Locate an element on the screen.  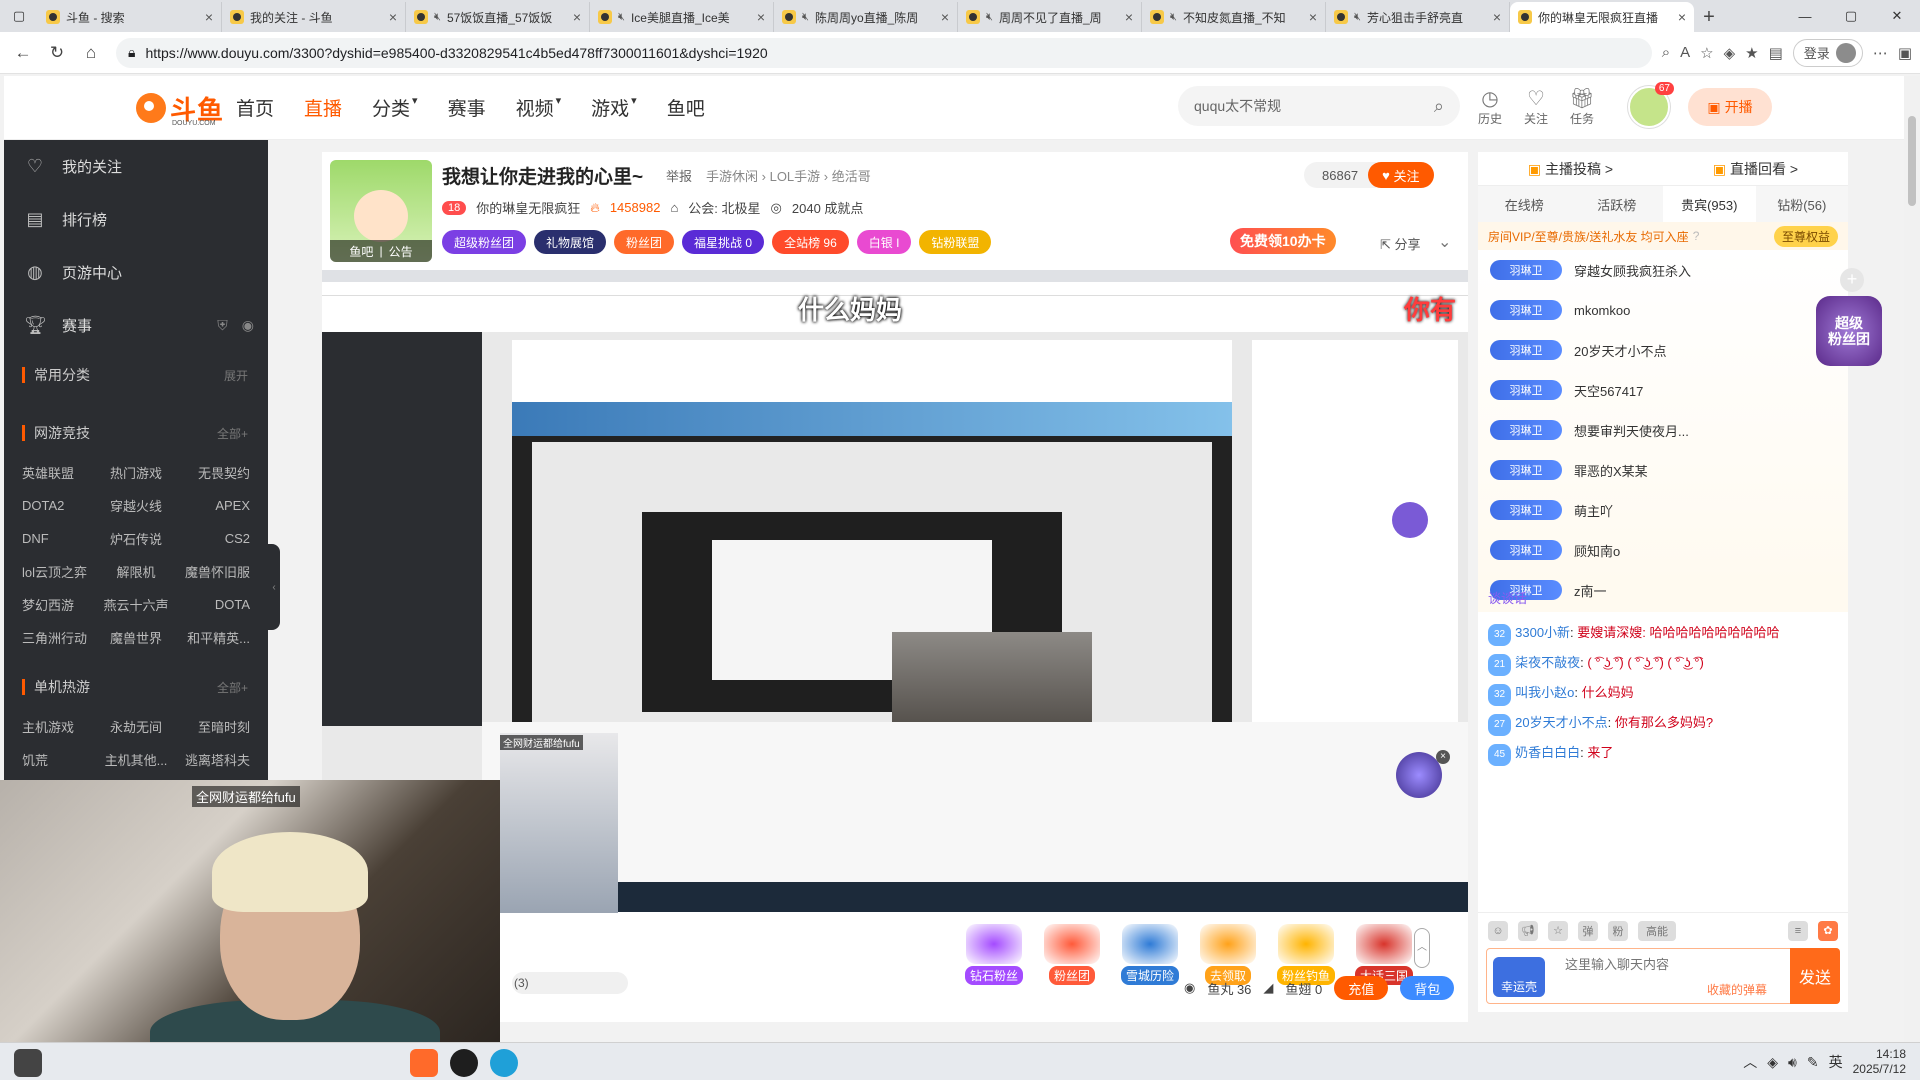
anchor-upload-link: ▣ 主播投稿 > is located at coordinates (1570, 169).